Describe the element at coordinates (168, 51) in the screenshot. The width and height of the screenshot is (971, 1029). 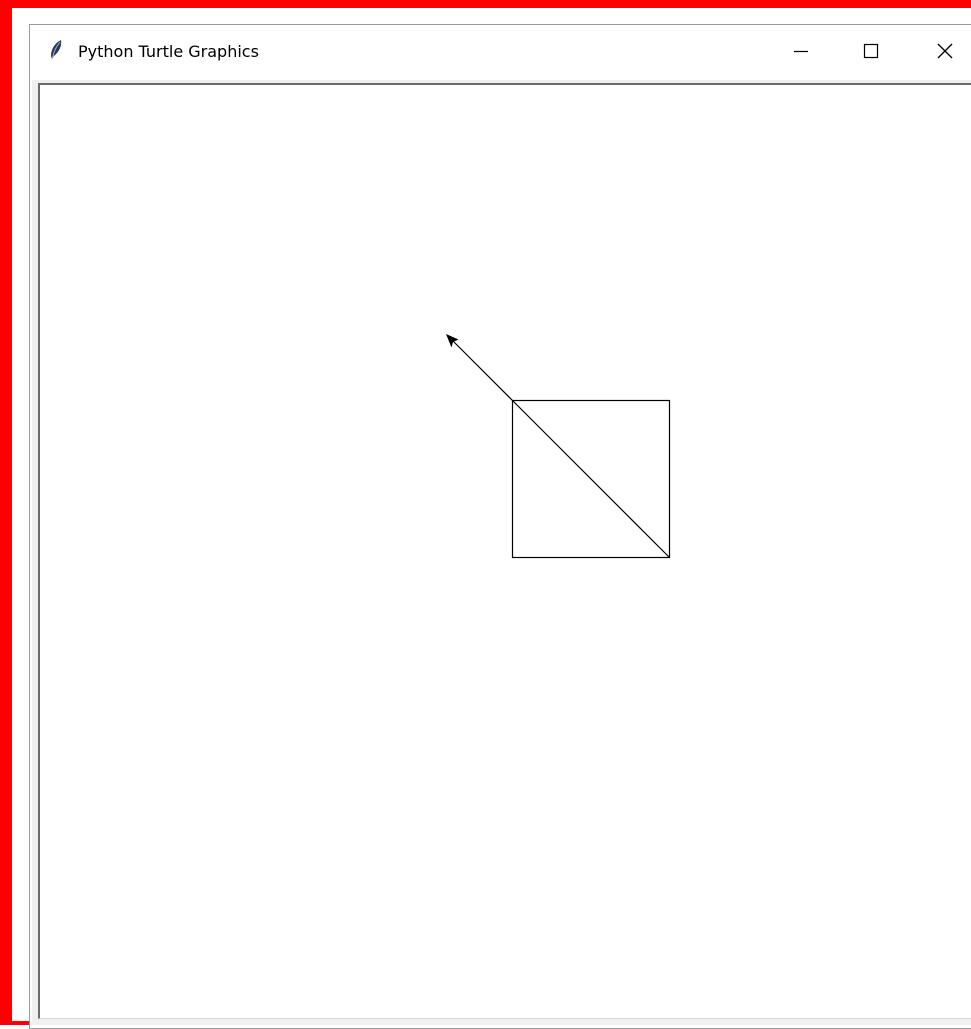
I see `window-title: Python Turtle Graphics` at that location.